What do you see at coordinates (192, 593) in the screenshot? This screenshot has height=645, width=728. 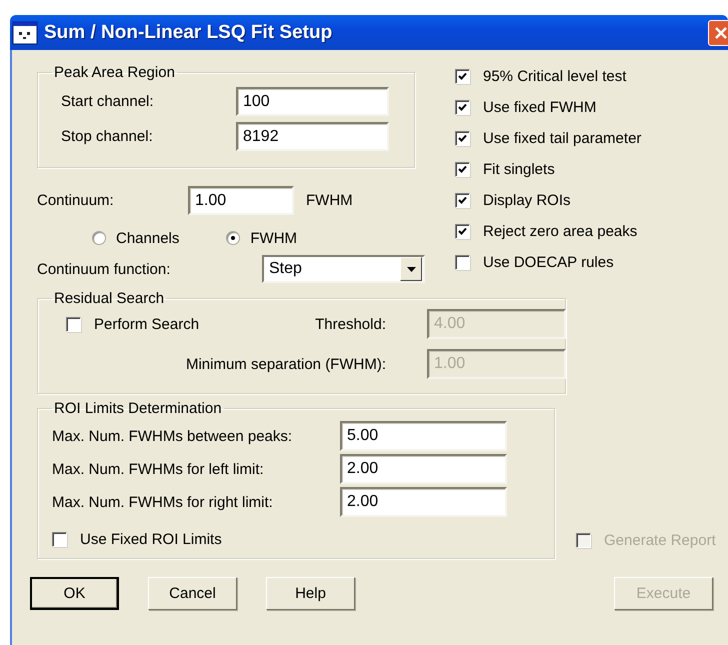 I see `dialog-button: Cancel` at bounding box center [192, 593].